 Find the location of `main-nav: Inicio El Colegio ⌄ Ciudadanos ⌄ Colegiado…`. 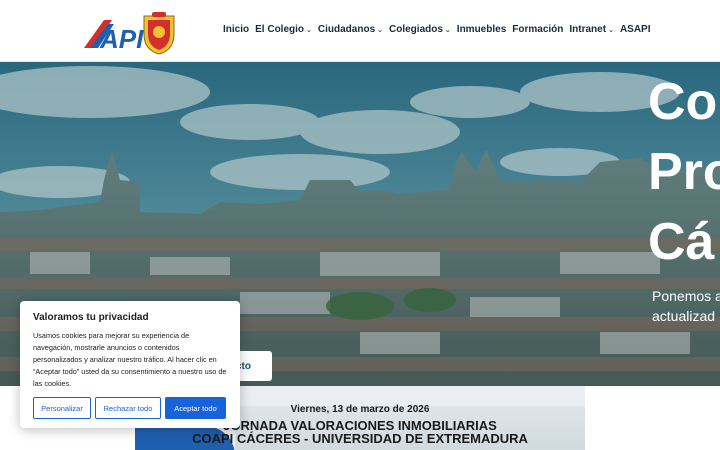

main-nav: Inicio El Colegio ⌄ Ciudadanos ⌄ Colegiado… is located at coordinates (440, 29).